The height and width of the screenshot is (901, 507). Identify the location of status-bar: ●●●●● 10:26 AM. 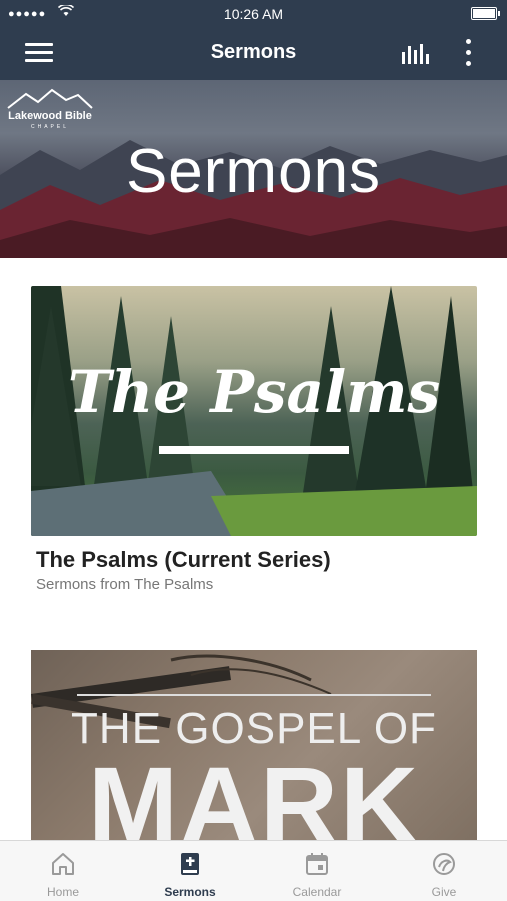
(253, 13).